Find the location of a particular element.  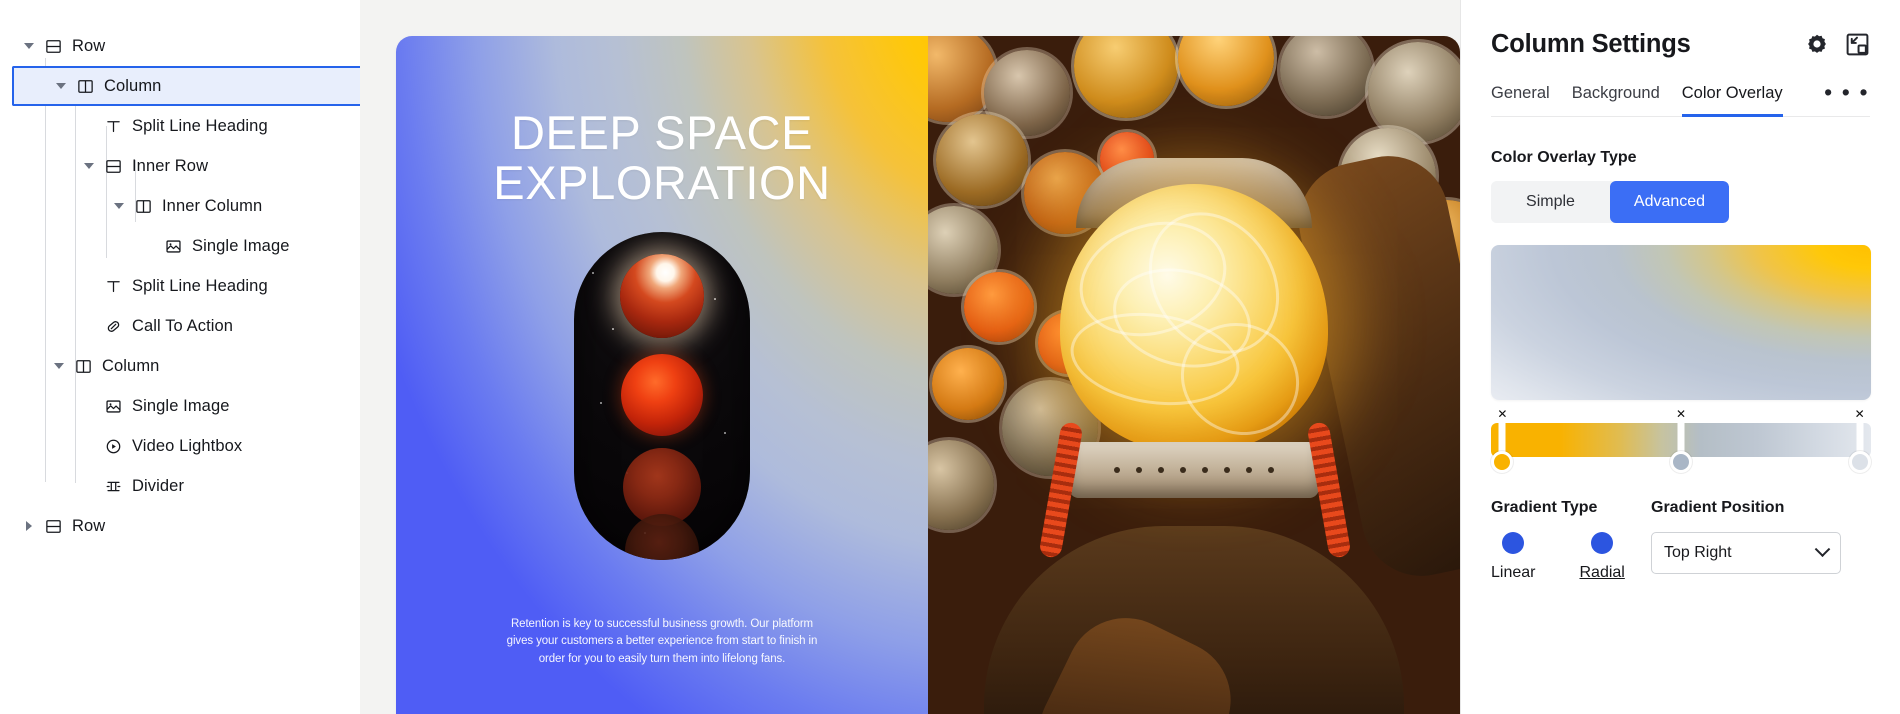

gradient-position-value: Top Right is located at coordinates (1698, 552).